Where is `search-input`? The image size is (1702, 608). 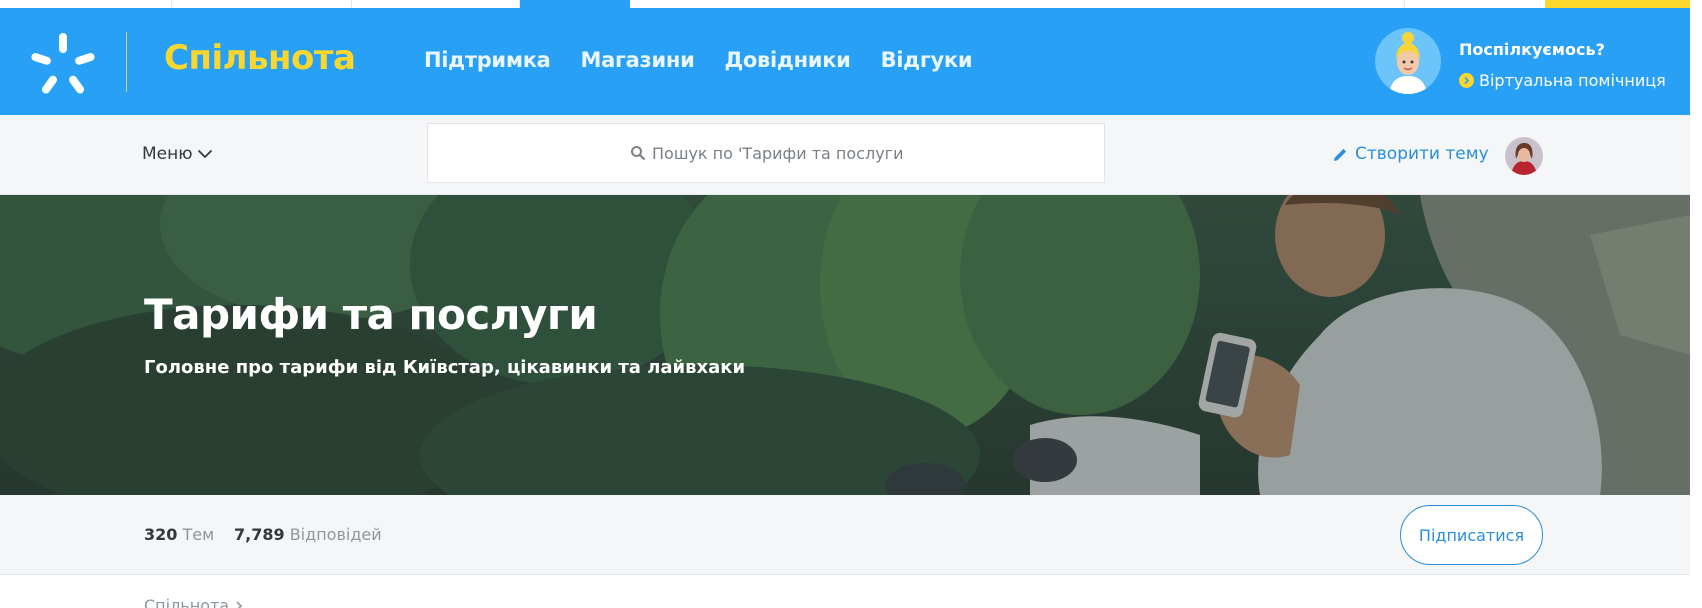 search-input is located at coordinates (777, 153).